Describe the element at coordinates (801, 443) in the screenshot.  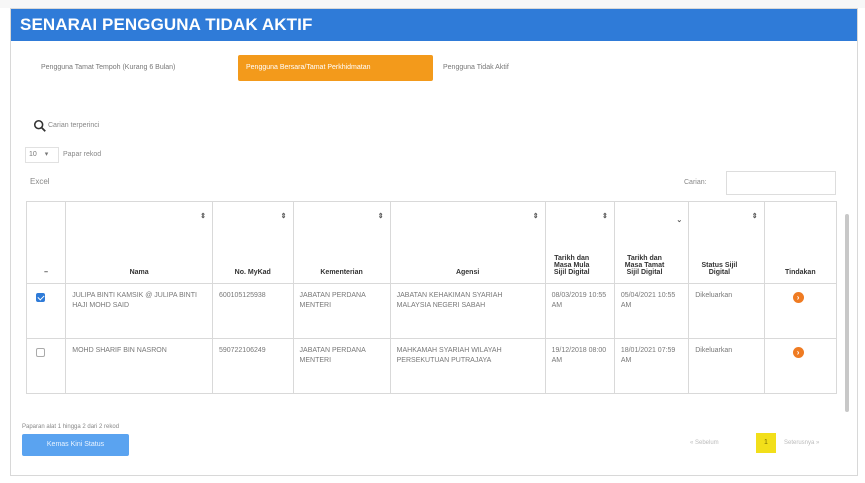
I see `pagination-next: Seterusnya »` at that location.